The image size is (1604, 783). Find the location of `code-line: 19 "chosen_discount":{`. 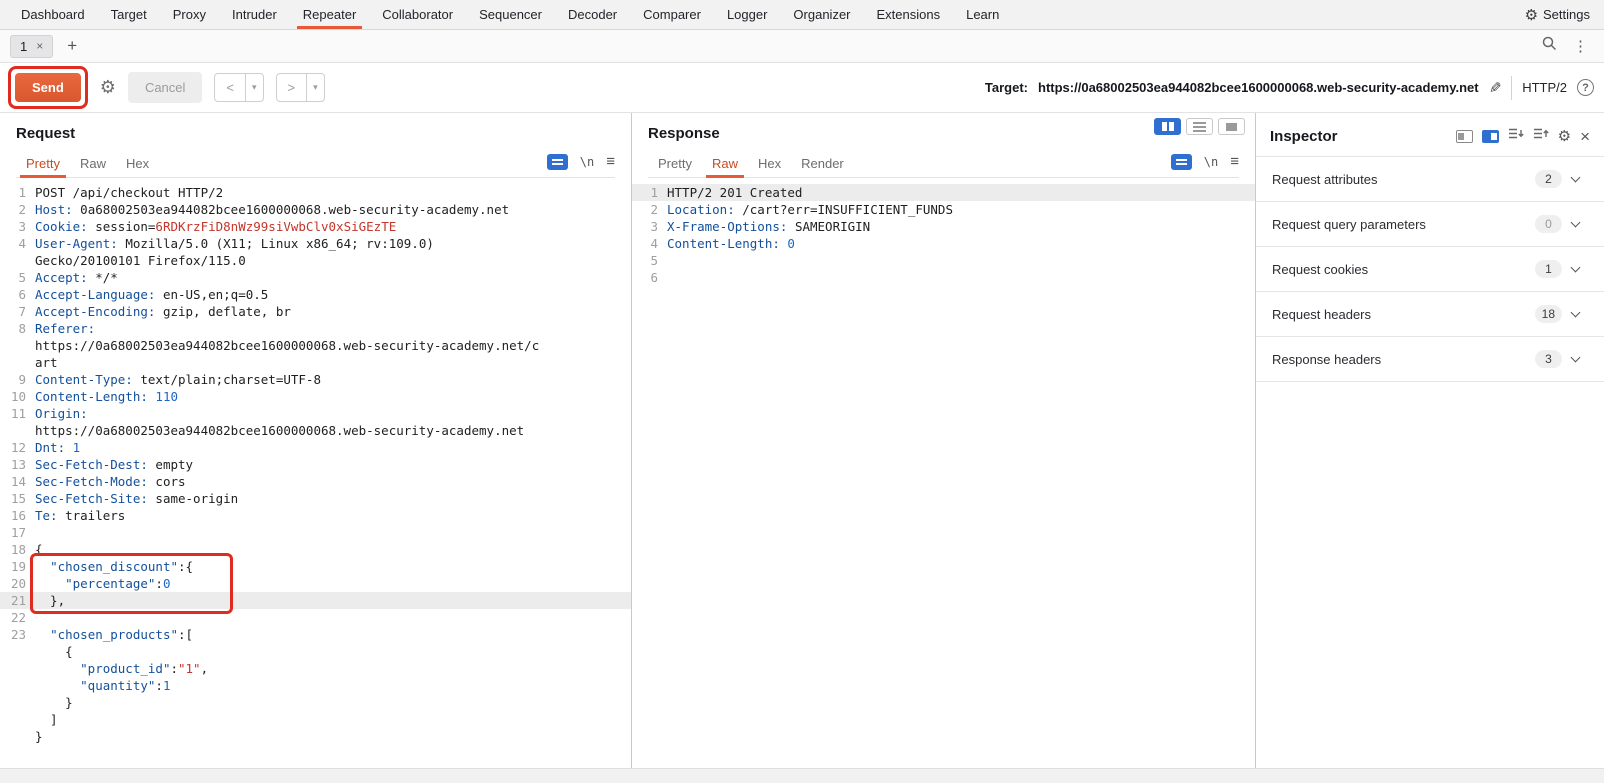

code-line: 19 "chosen_discount":{ is located at coordinates (315, 566).